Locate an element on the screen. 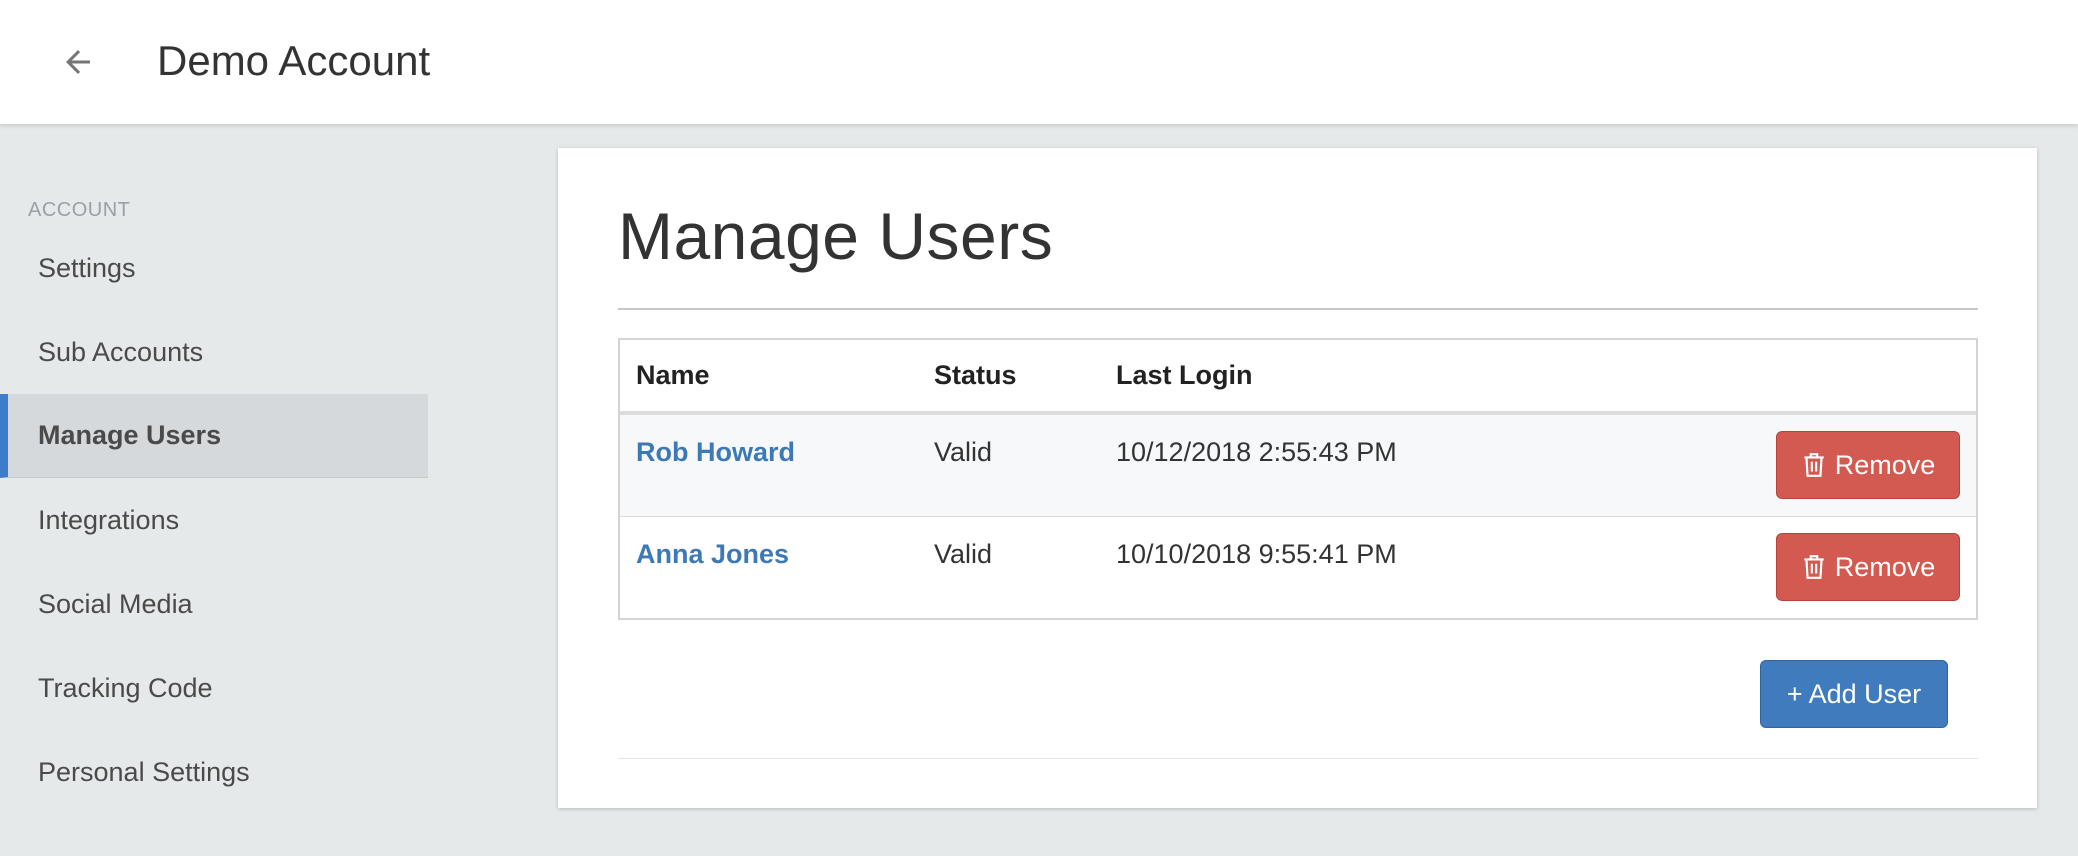 This screenshot has height=856, width=2078. sidebar-section-label: ACCOUNT is located at coordinates (79, 210).